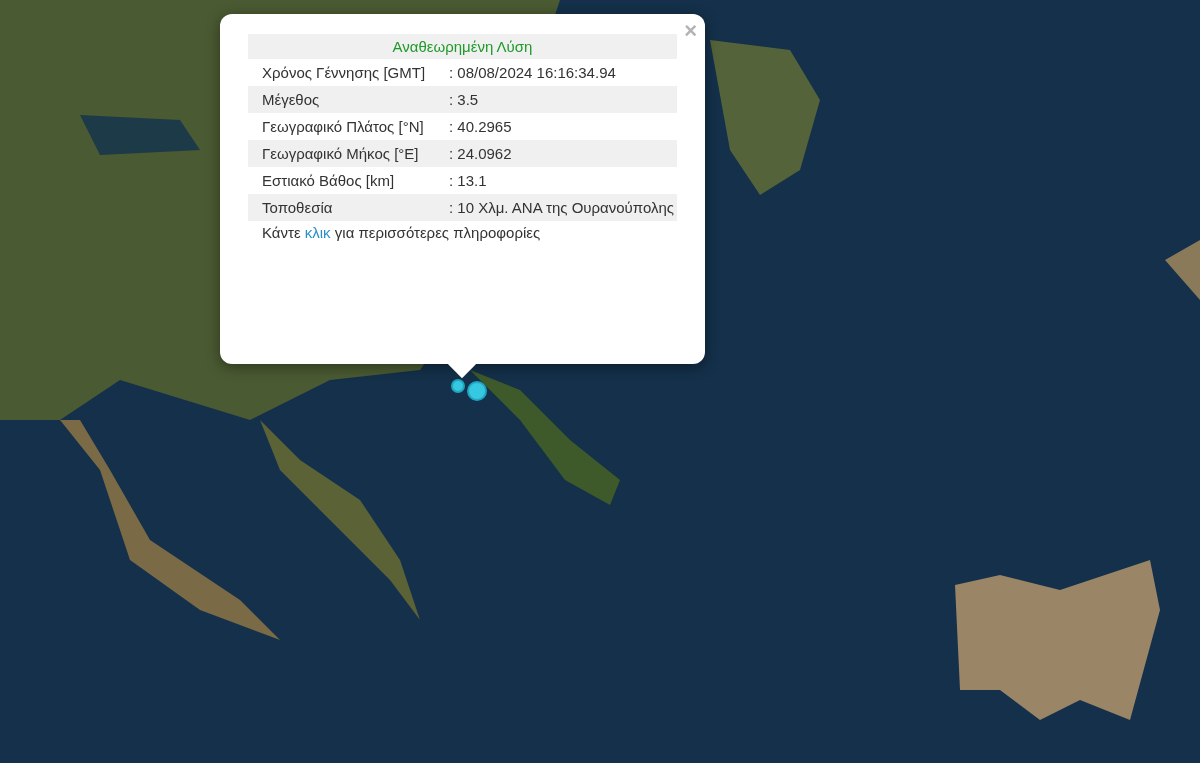 The width and height of the screenshot is (1200, 763). Describe the element at coordinates (562, 207) in the screenshot. I see `field-value: : 10 Χλμ. ΑΝΑ της Ουρανούπολης` at that location.